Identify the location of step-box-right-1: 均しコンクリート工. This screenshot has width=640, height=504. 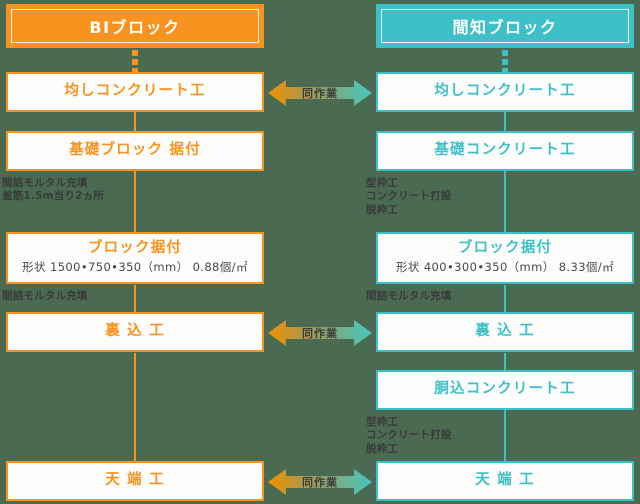
(505, 92).